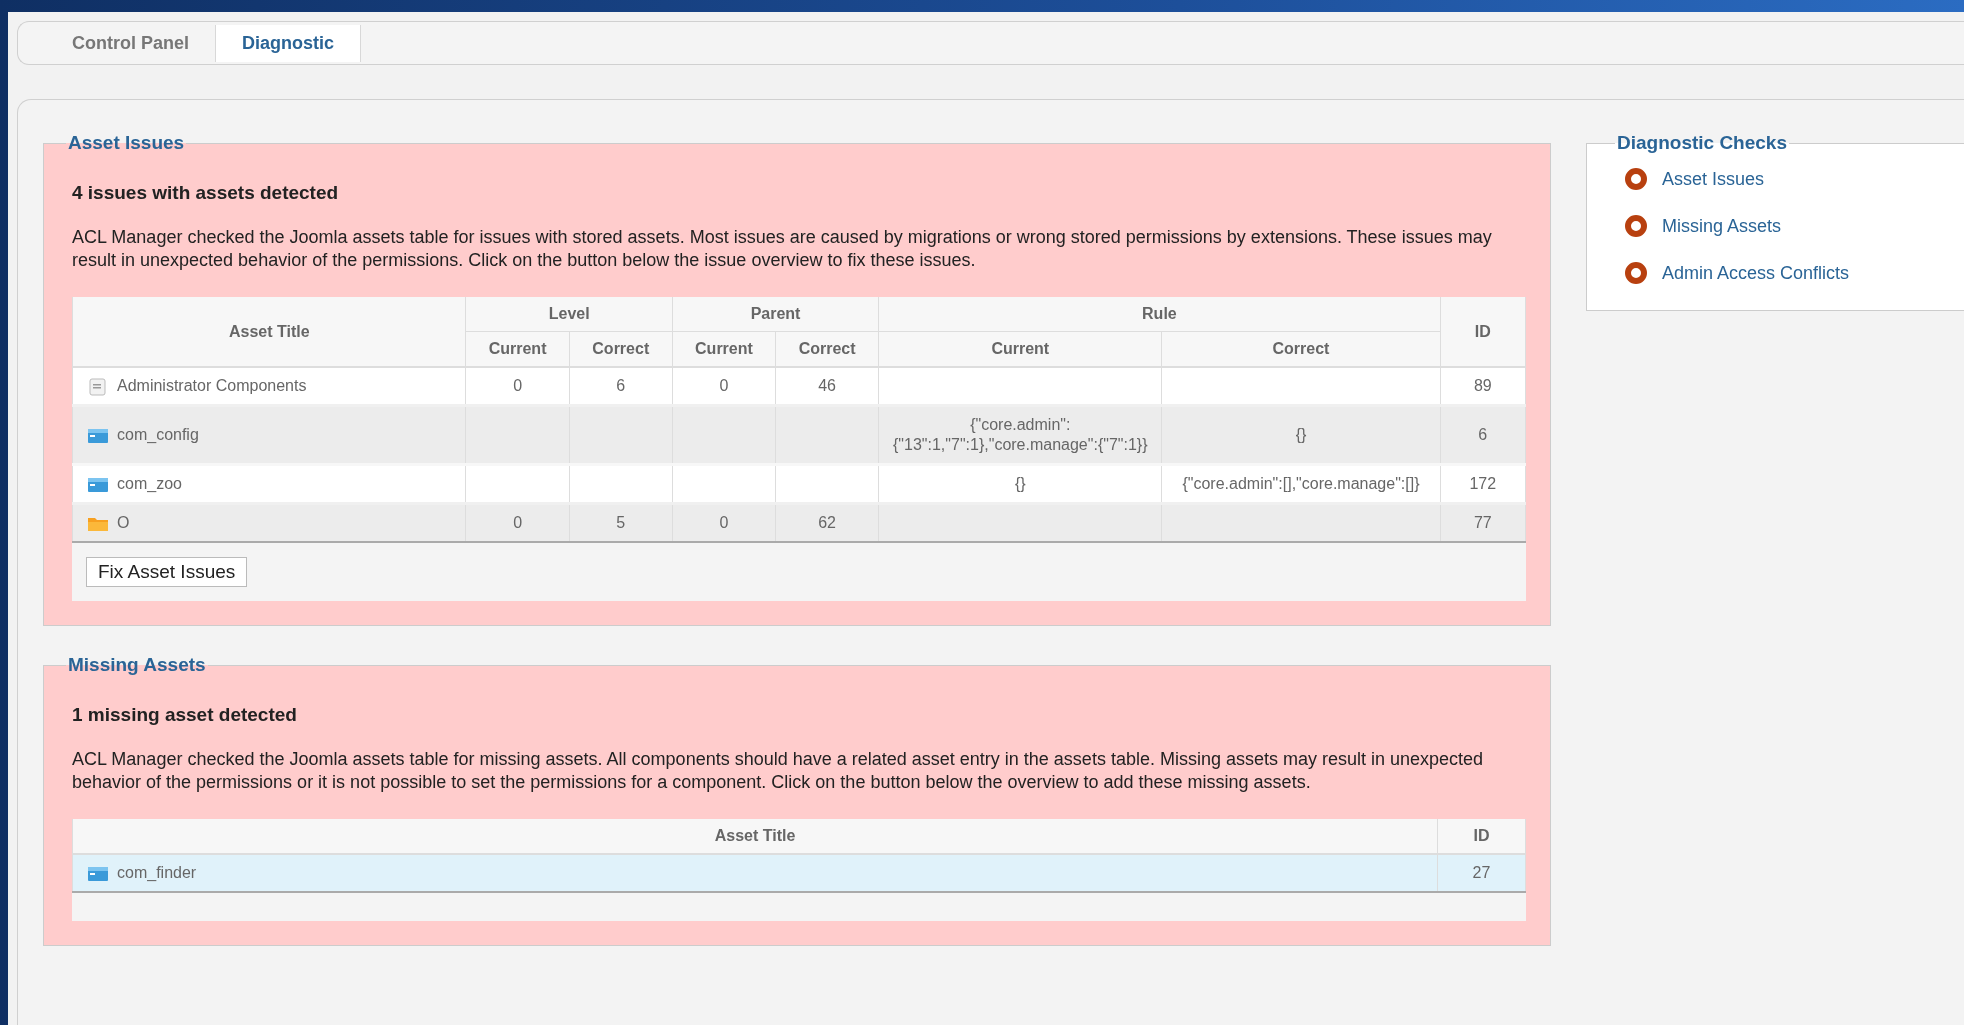 The width and height of the screenshot is (1964, 1025). What do you see at coordinates (126, 143) in the screenshot?
I see `section-title: Asset Issues` at bounding box center [126, 143].